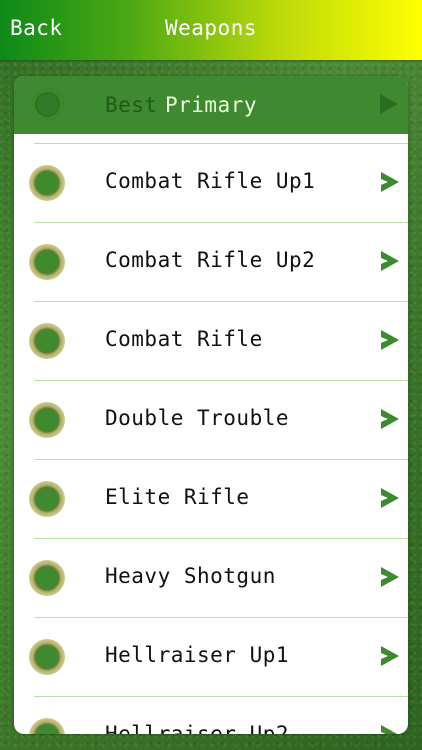 This screenshot has width=422, height=750. I want to click on list-item-label: Double Trouble, so click(197, 418).